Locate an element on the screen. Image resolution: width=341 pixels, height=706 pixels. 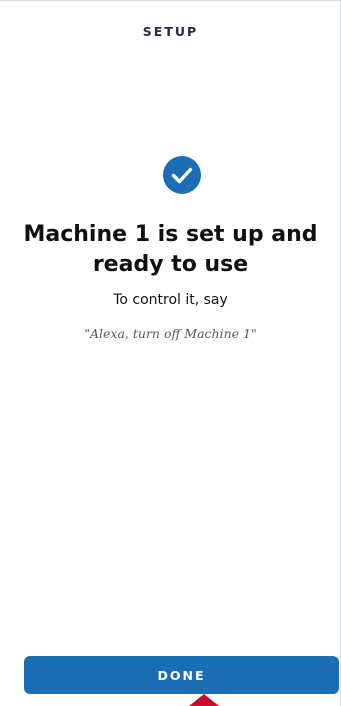
top-divider is located at coordinates (170, 0).